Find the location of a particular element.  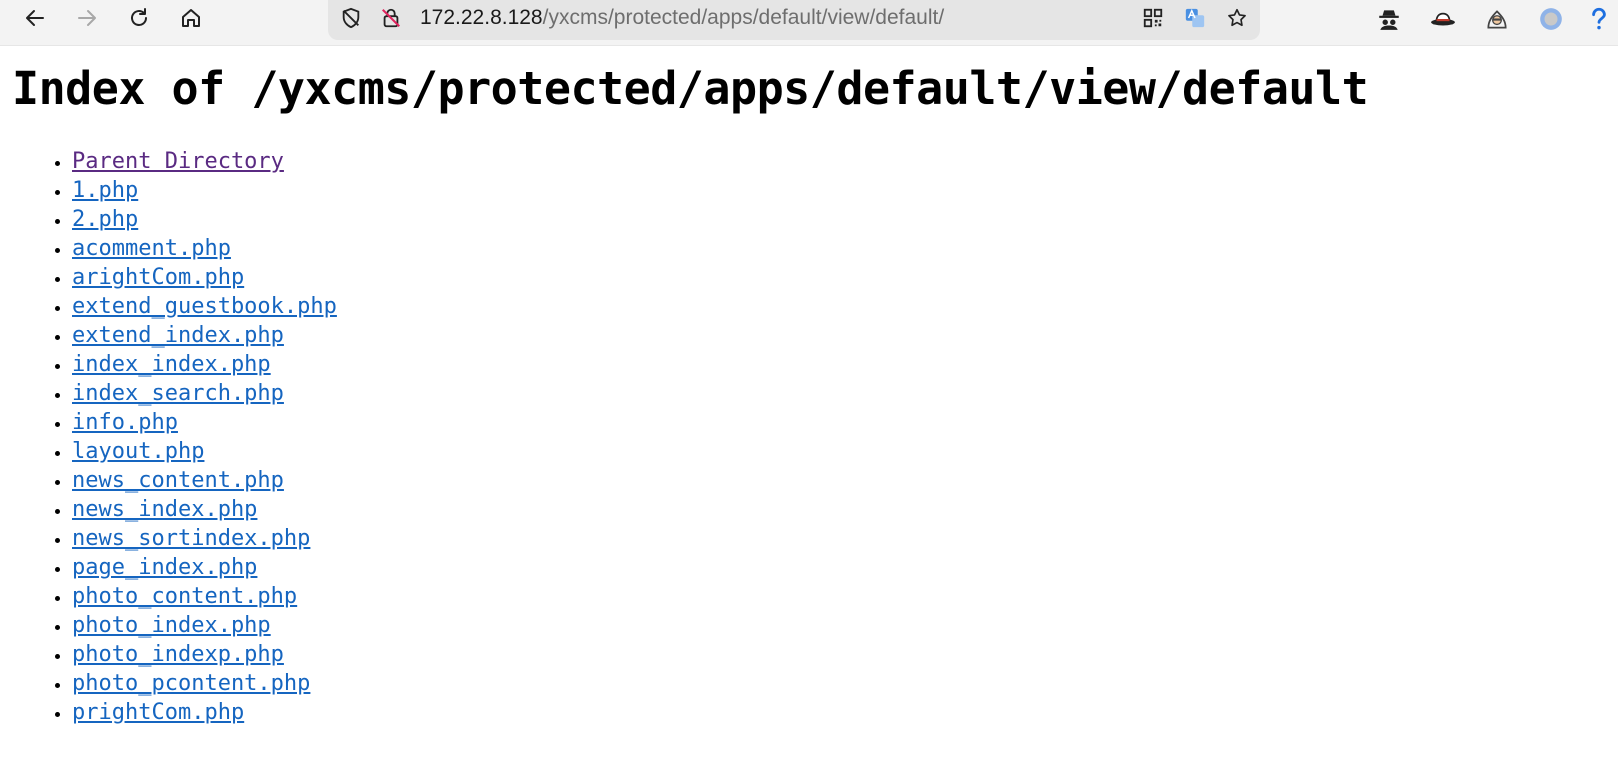

file-link: extend_guestbook.php is located at coordinates (204, 306).